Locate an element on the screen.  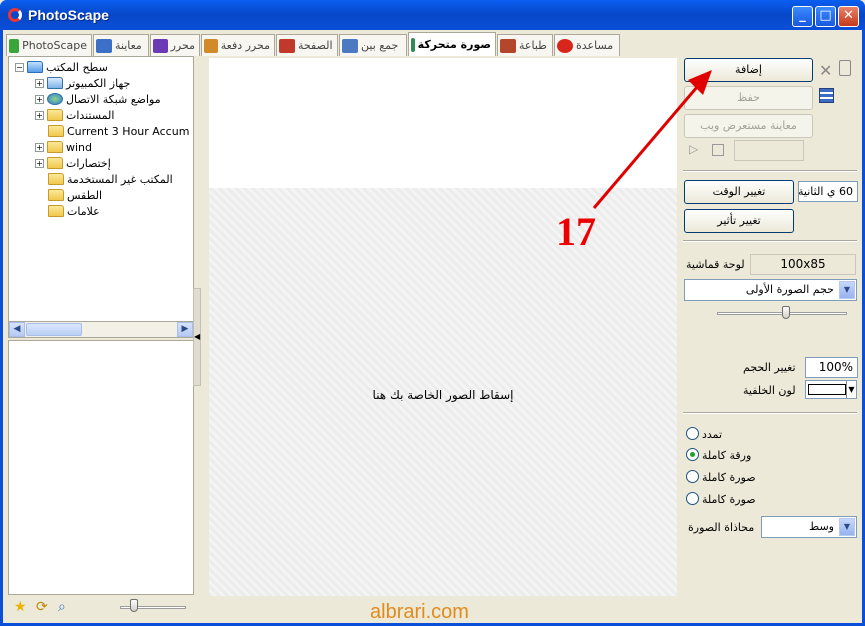
tree-label: إختصارات is located at coordinates (88, 163).